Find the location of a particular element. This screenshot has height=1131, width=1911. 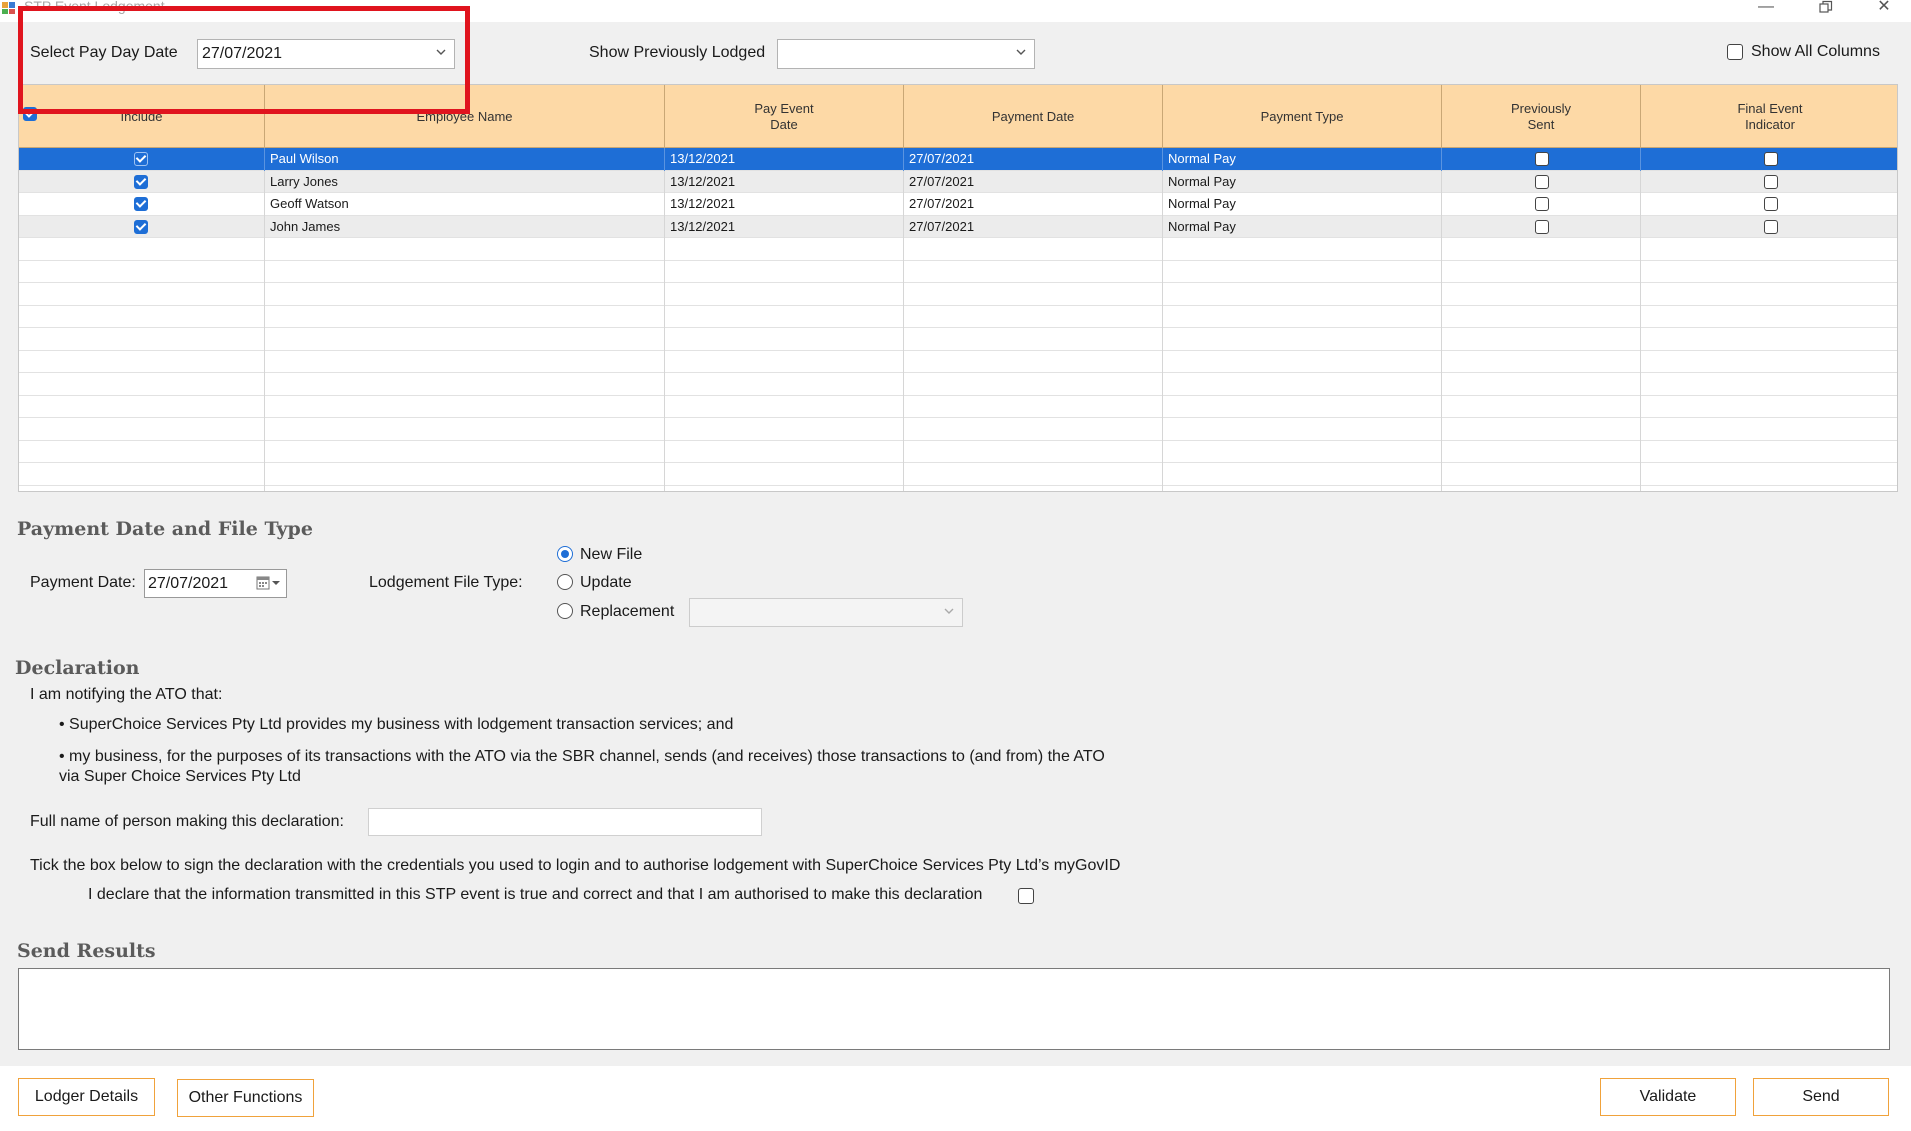

col-payment-date: Payment Date is located at coordinates (1033, 116).